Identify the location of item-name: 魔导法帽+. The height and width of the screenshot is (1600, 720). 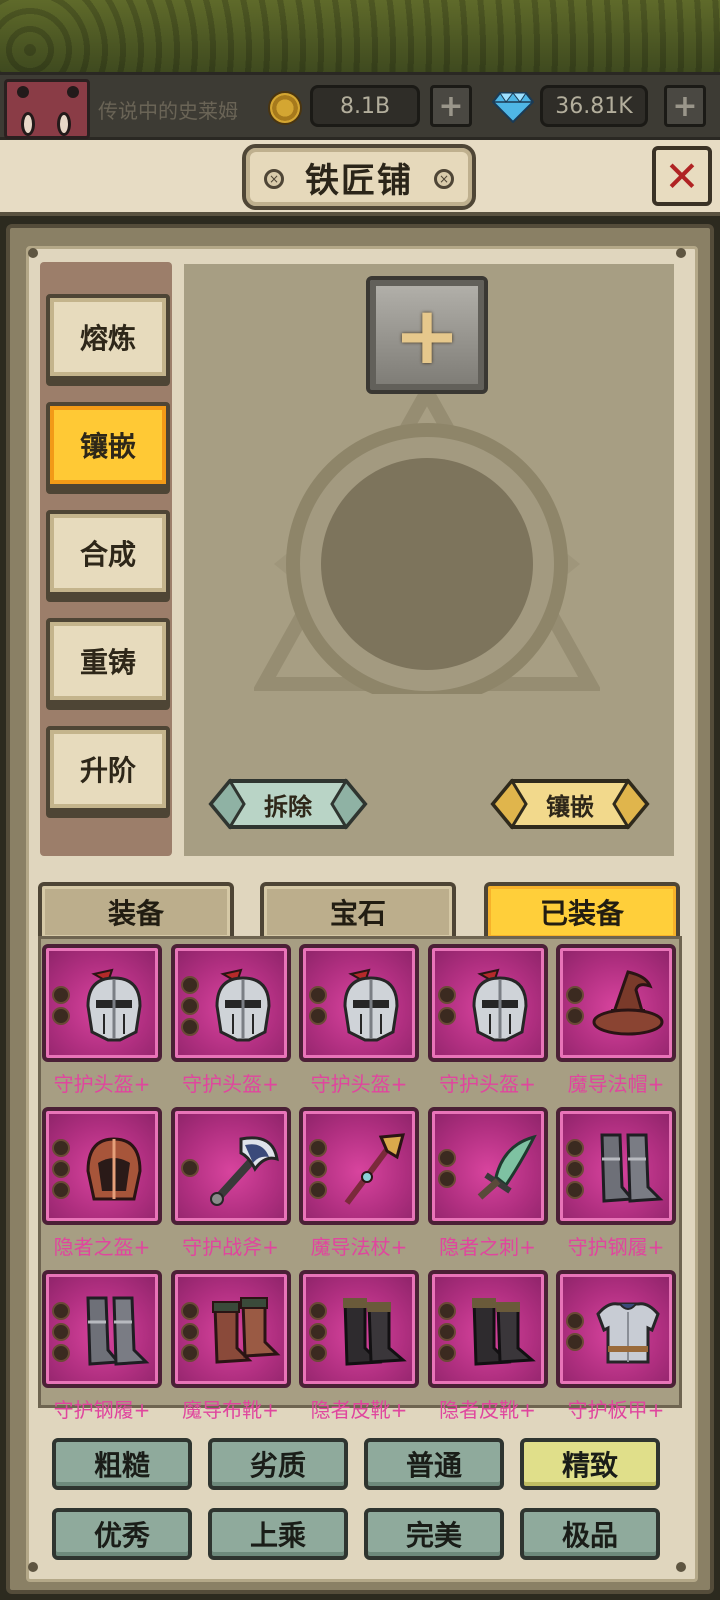
(616, 1084).